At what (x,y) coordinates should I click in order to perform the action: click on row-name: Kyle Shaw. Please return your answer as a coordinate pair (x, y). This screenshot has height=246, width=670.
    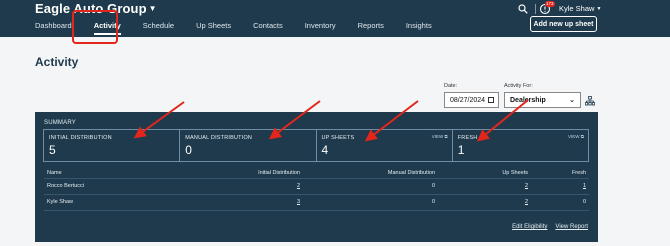
    Looking at the image, I should click on (60, 202).